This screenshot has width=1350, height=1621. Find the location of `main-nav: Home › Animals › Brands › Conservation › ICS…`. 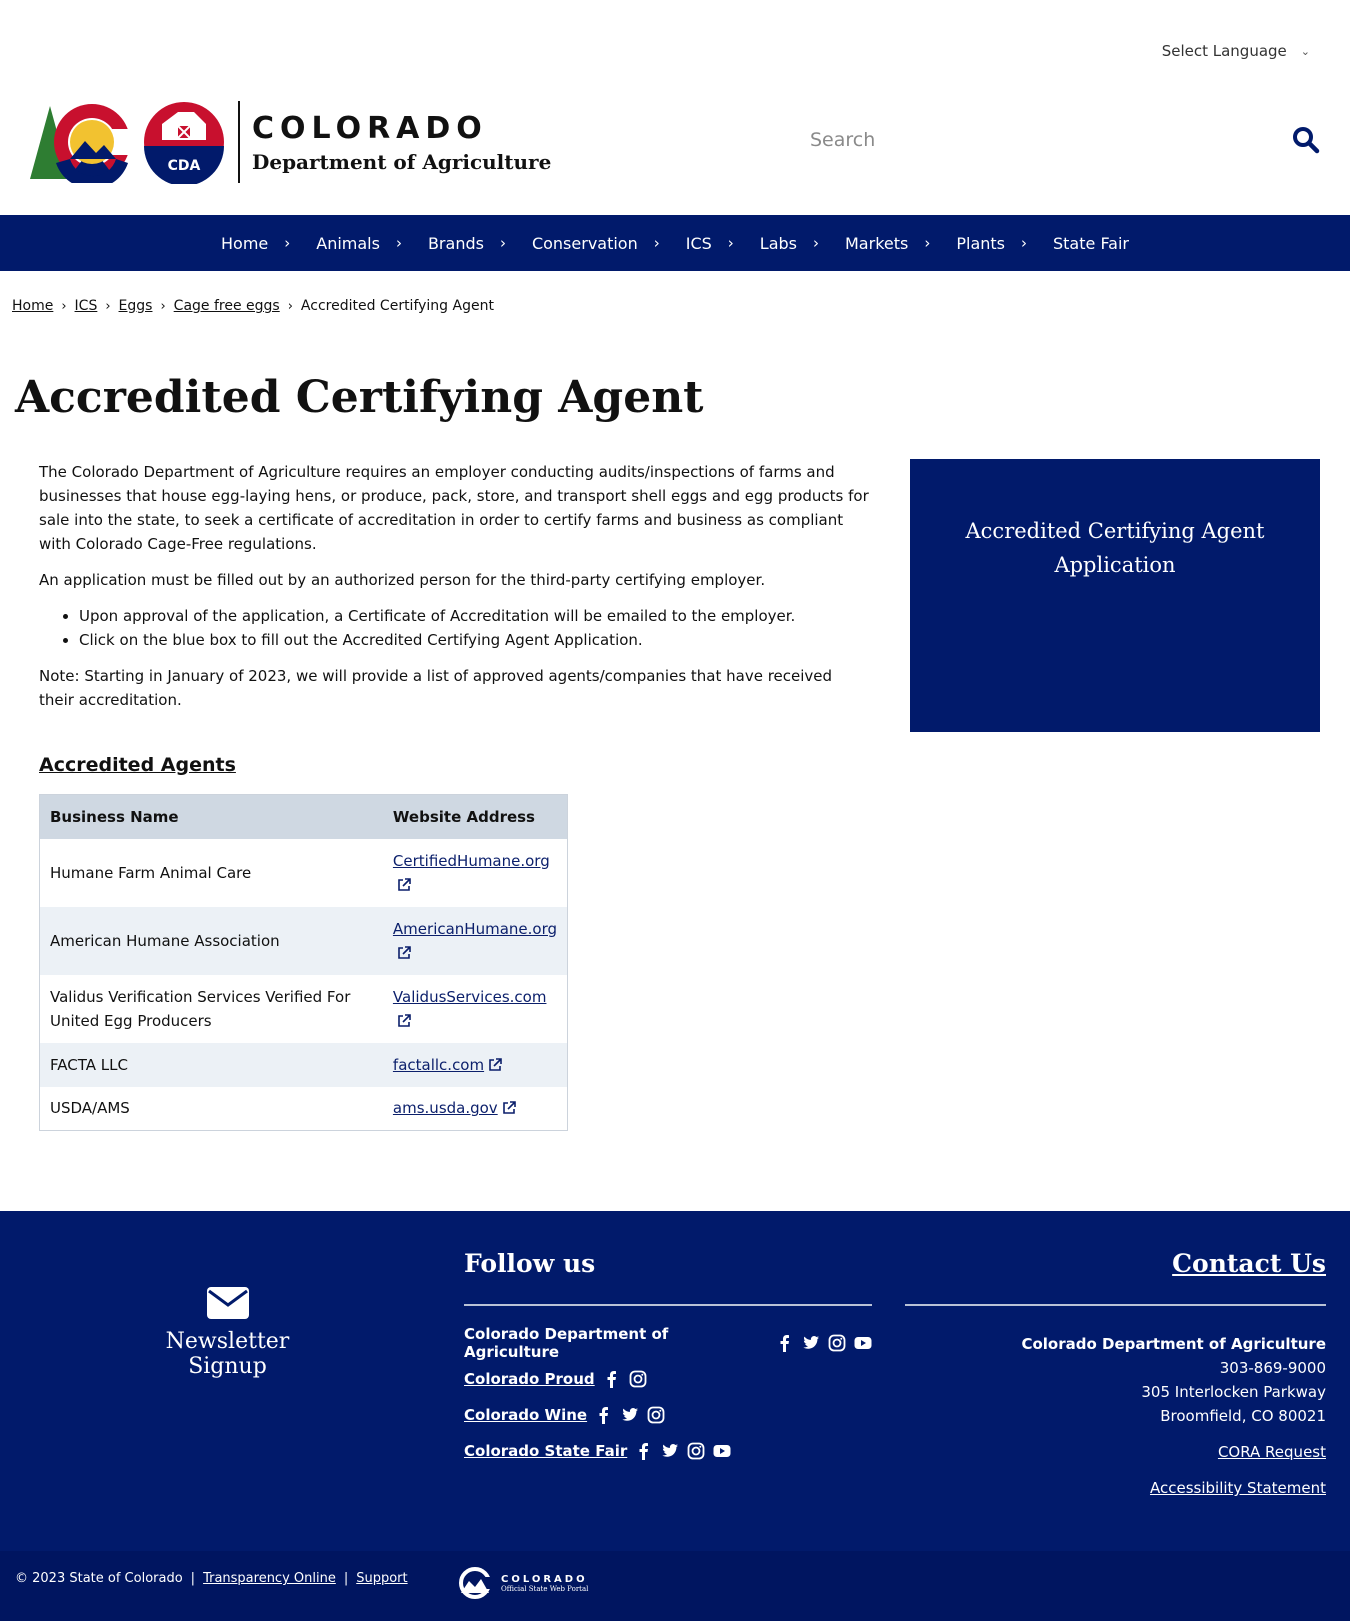

main-nav: Home › Animals › Brands › Conservation › ICS… is located at coordinates (675, 243).